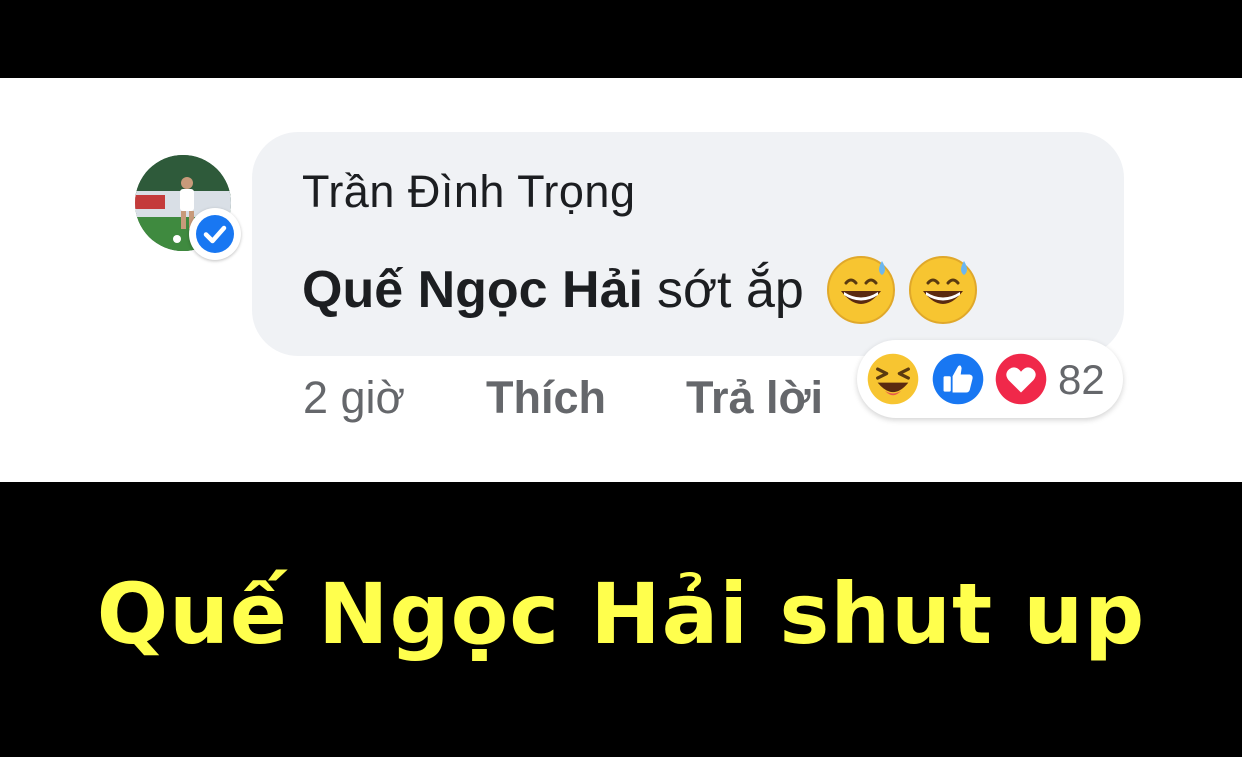 The height and width of the screenshot is (757, 1242). Describe the element at coordinates (1021, 379) in the screenshot. I see `love-reaction-icon` at that location.